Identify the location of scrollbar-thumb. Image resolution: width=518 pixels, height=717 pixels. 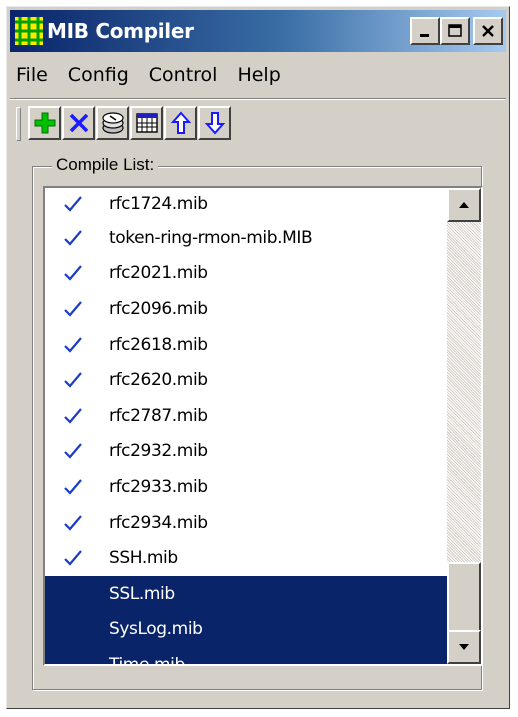
(464, 598).